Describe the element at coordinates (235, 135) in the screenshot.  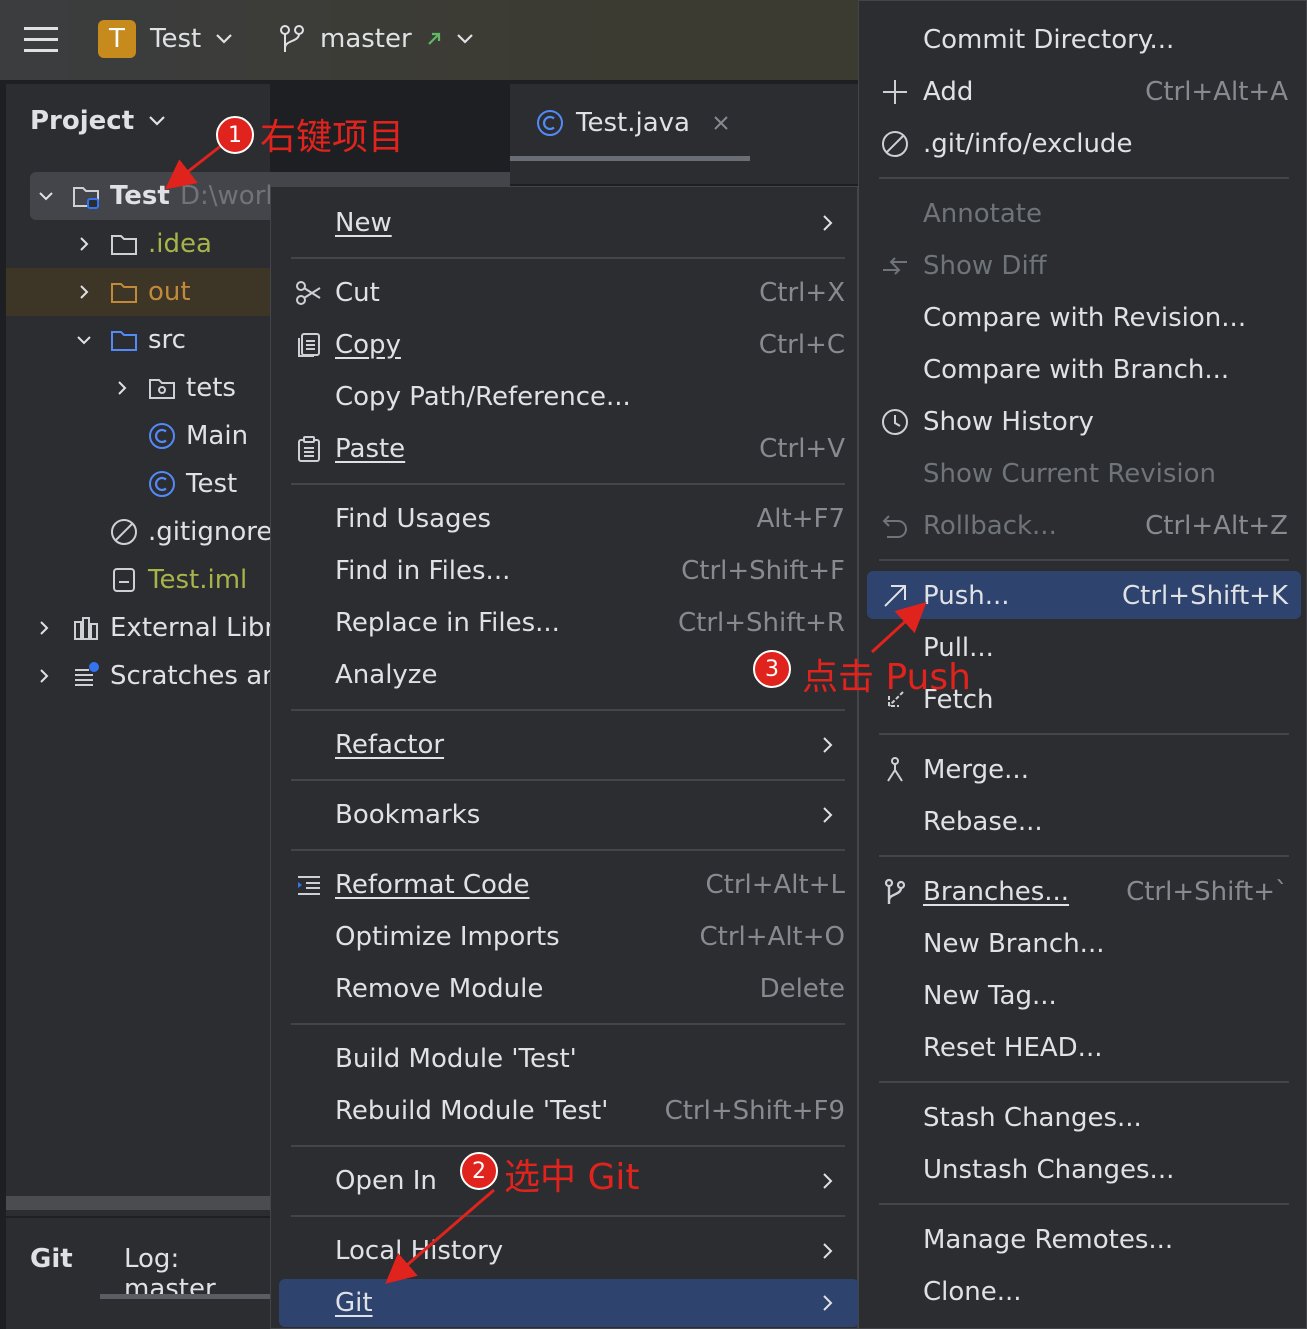
I see `annotation-badge-1: 1` at that location.